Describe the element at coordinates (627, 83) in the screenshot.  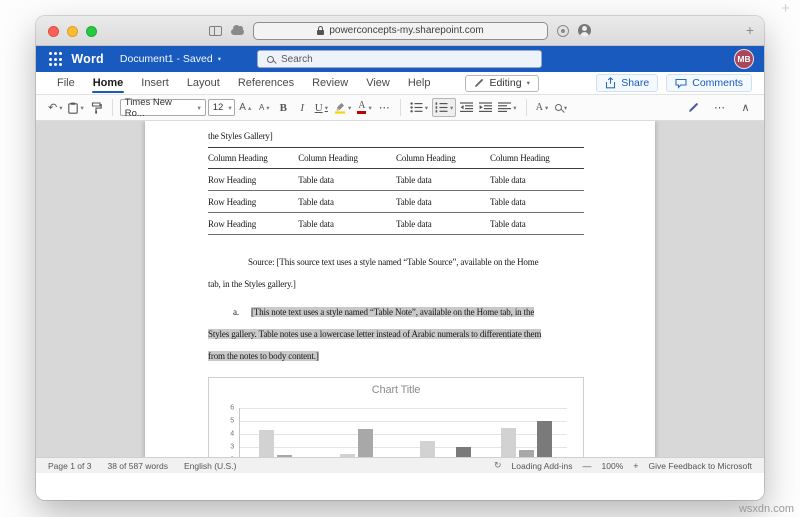
I see `share-button: Share` at that location.